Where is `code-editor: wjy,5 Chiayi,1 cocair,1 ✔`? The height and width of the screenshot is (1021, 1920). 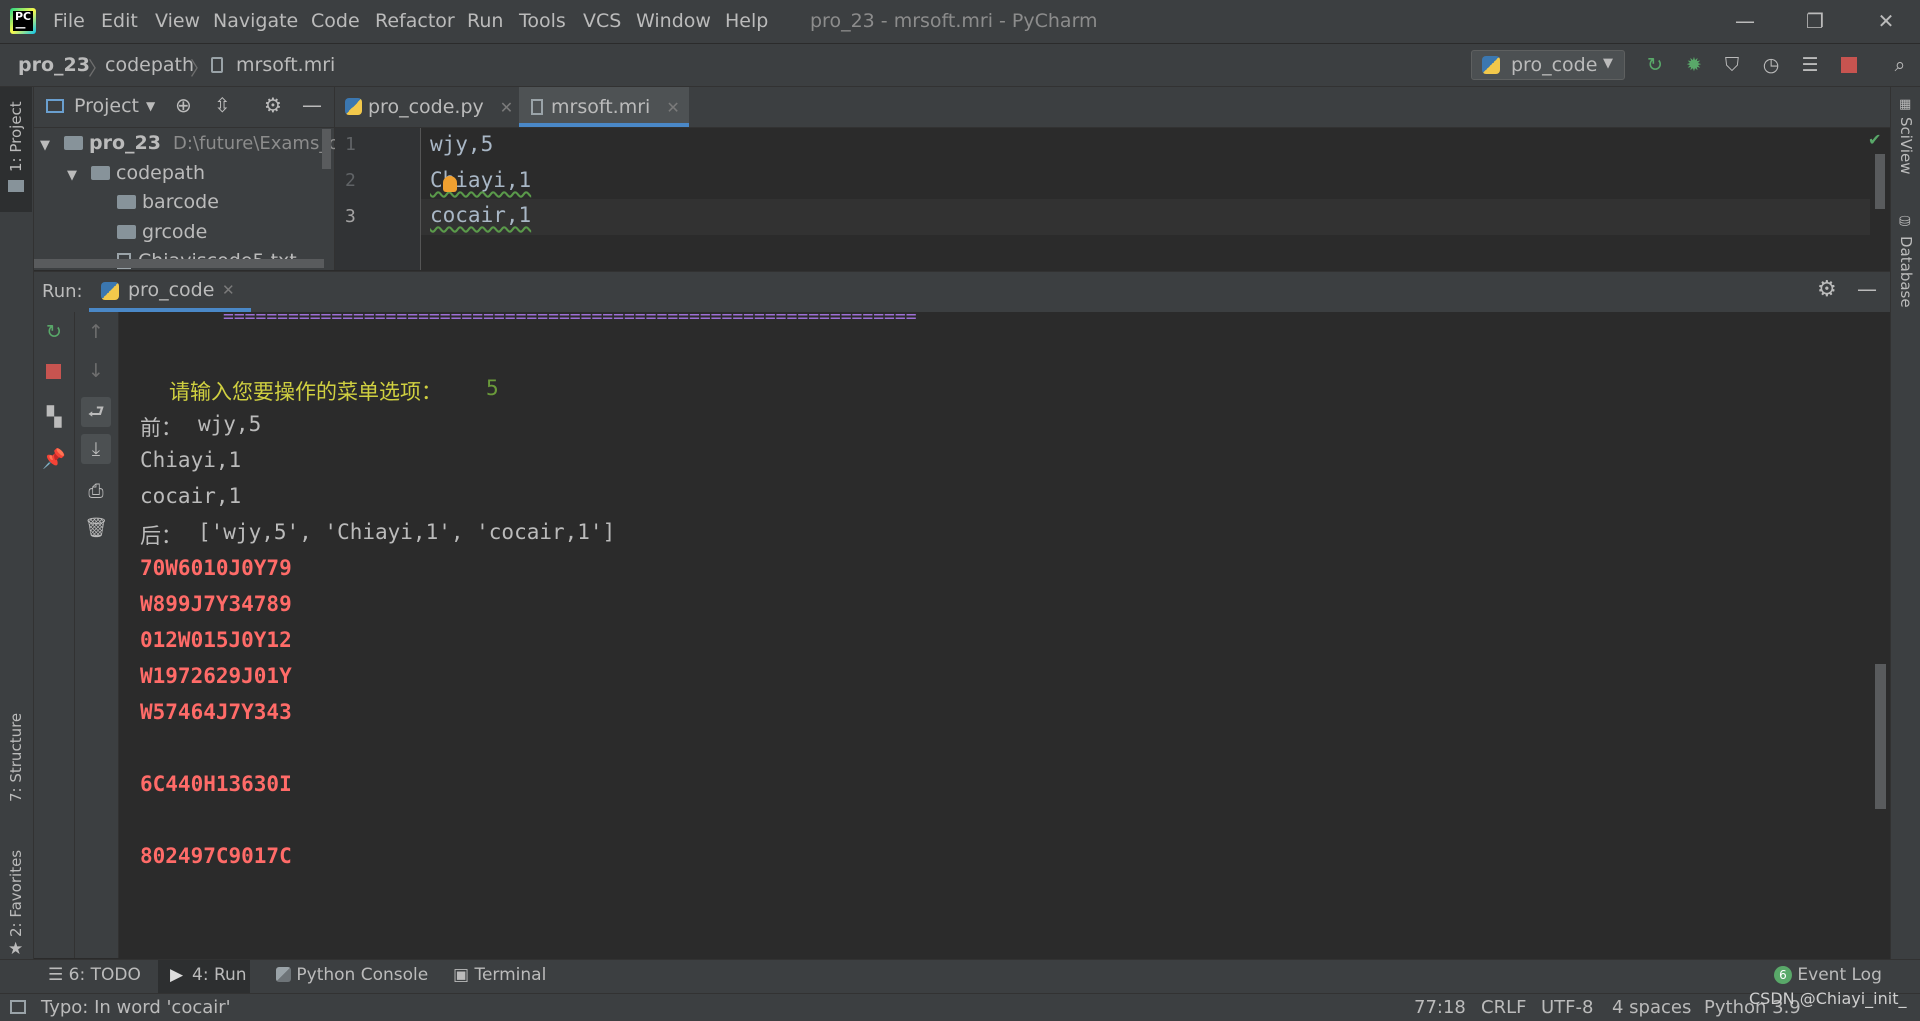
code-editor: wjy,5 Chiayi,1 cocair,1 ✔ is located at coordinates (1112, 199).